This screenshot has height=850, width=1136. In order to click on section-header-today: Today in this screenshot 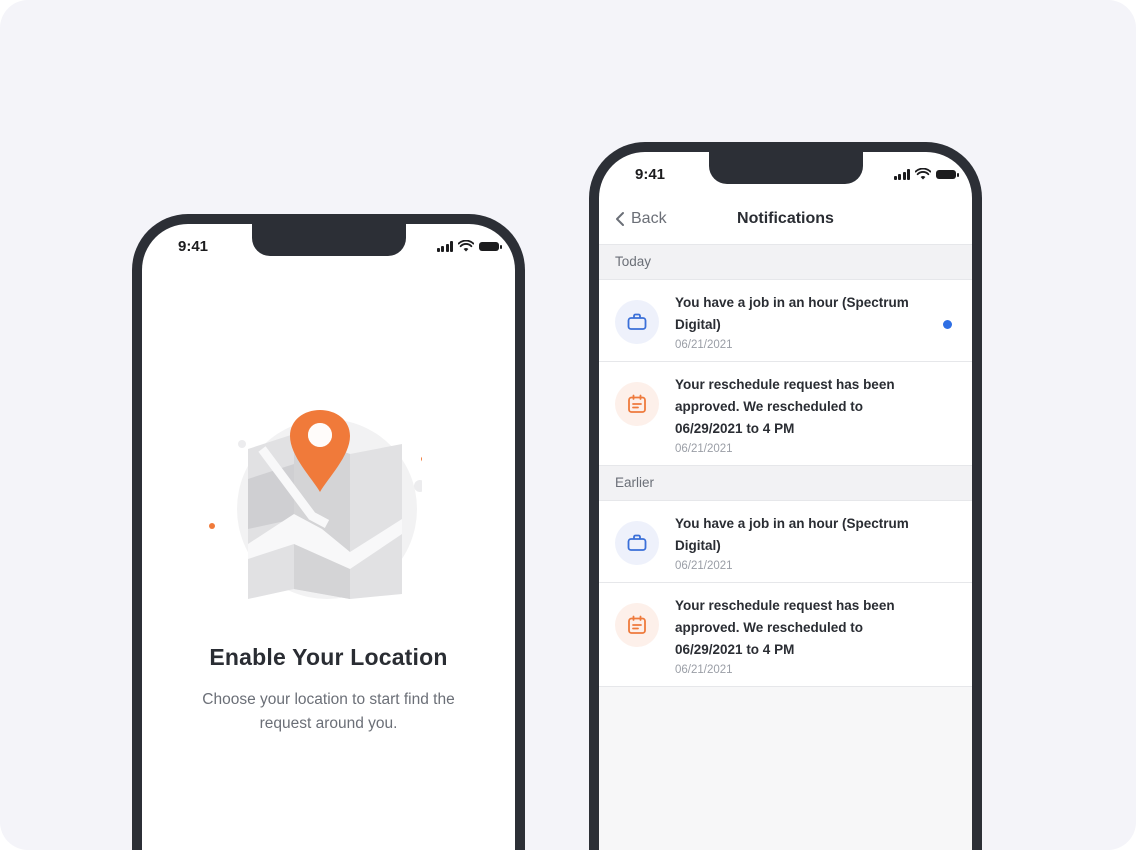, I will do `click(785, 262)`.